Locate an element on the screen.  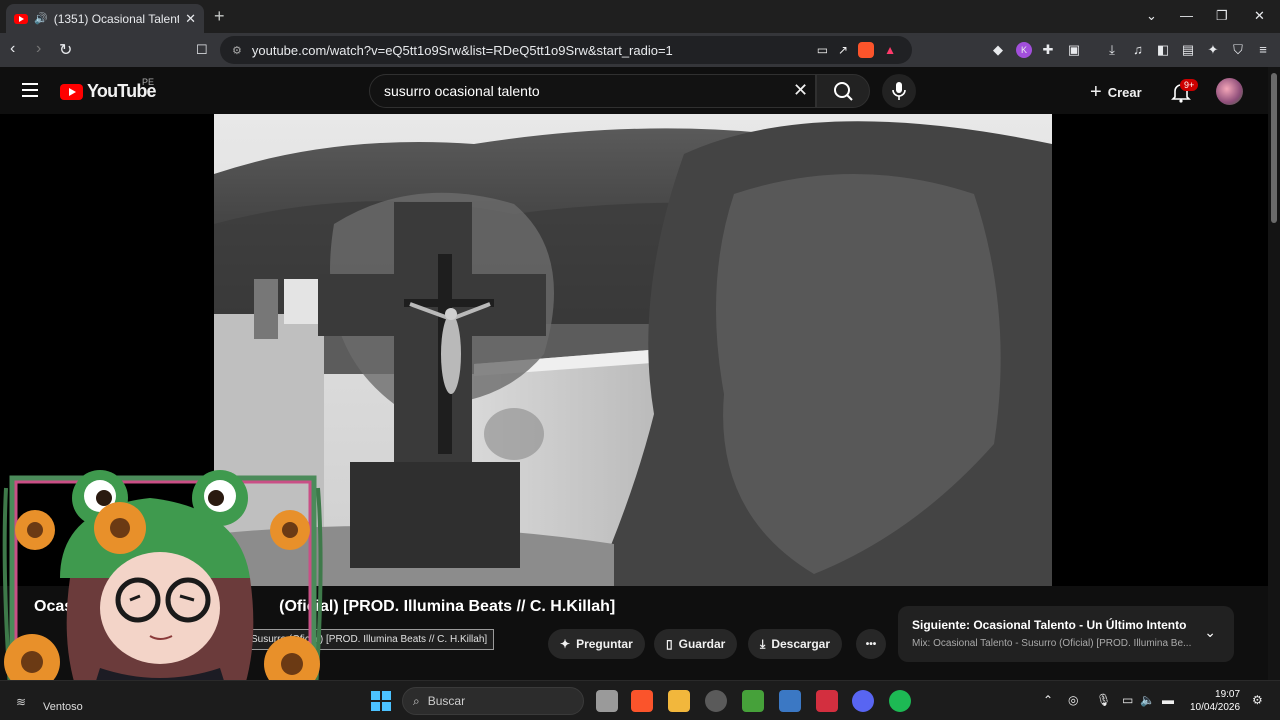
minimize-button: — is located at coordinates (1186, 15).